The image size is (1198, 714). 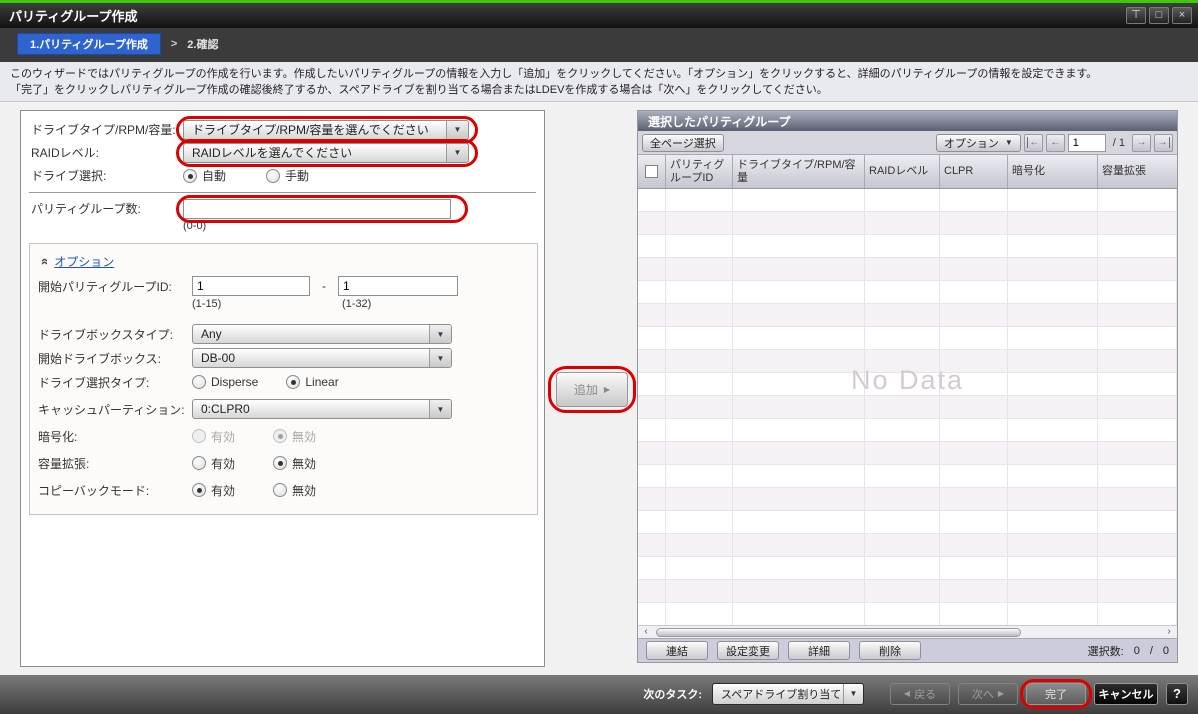 I want to click on concatenate-button: 連結, so click(x=677, y=650).